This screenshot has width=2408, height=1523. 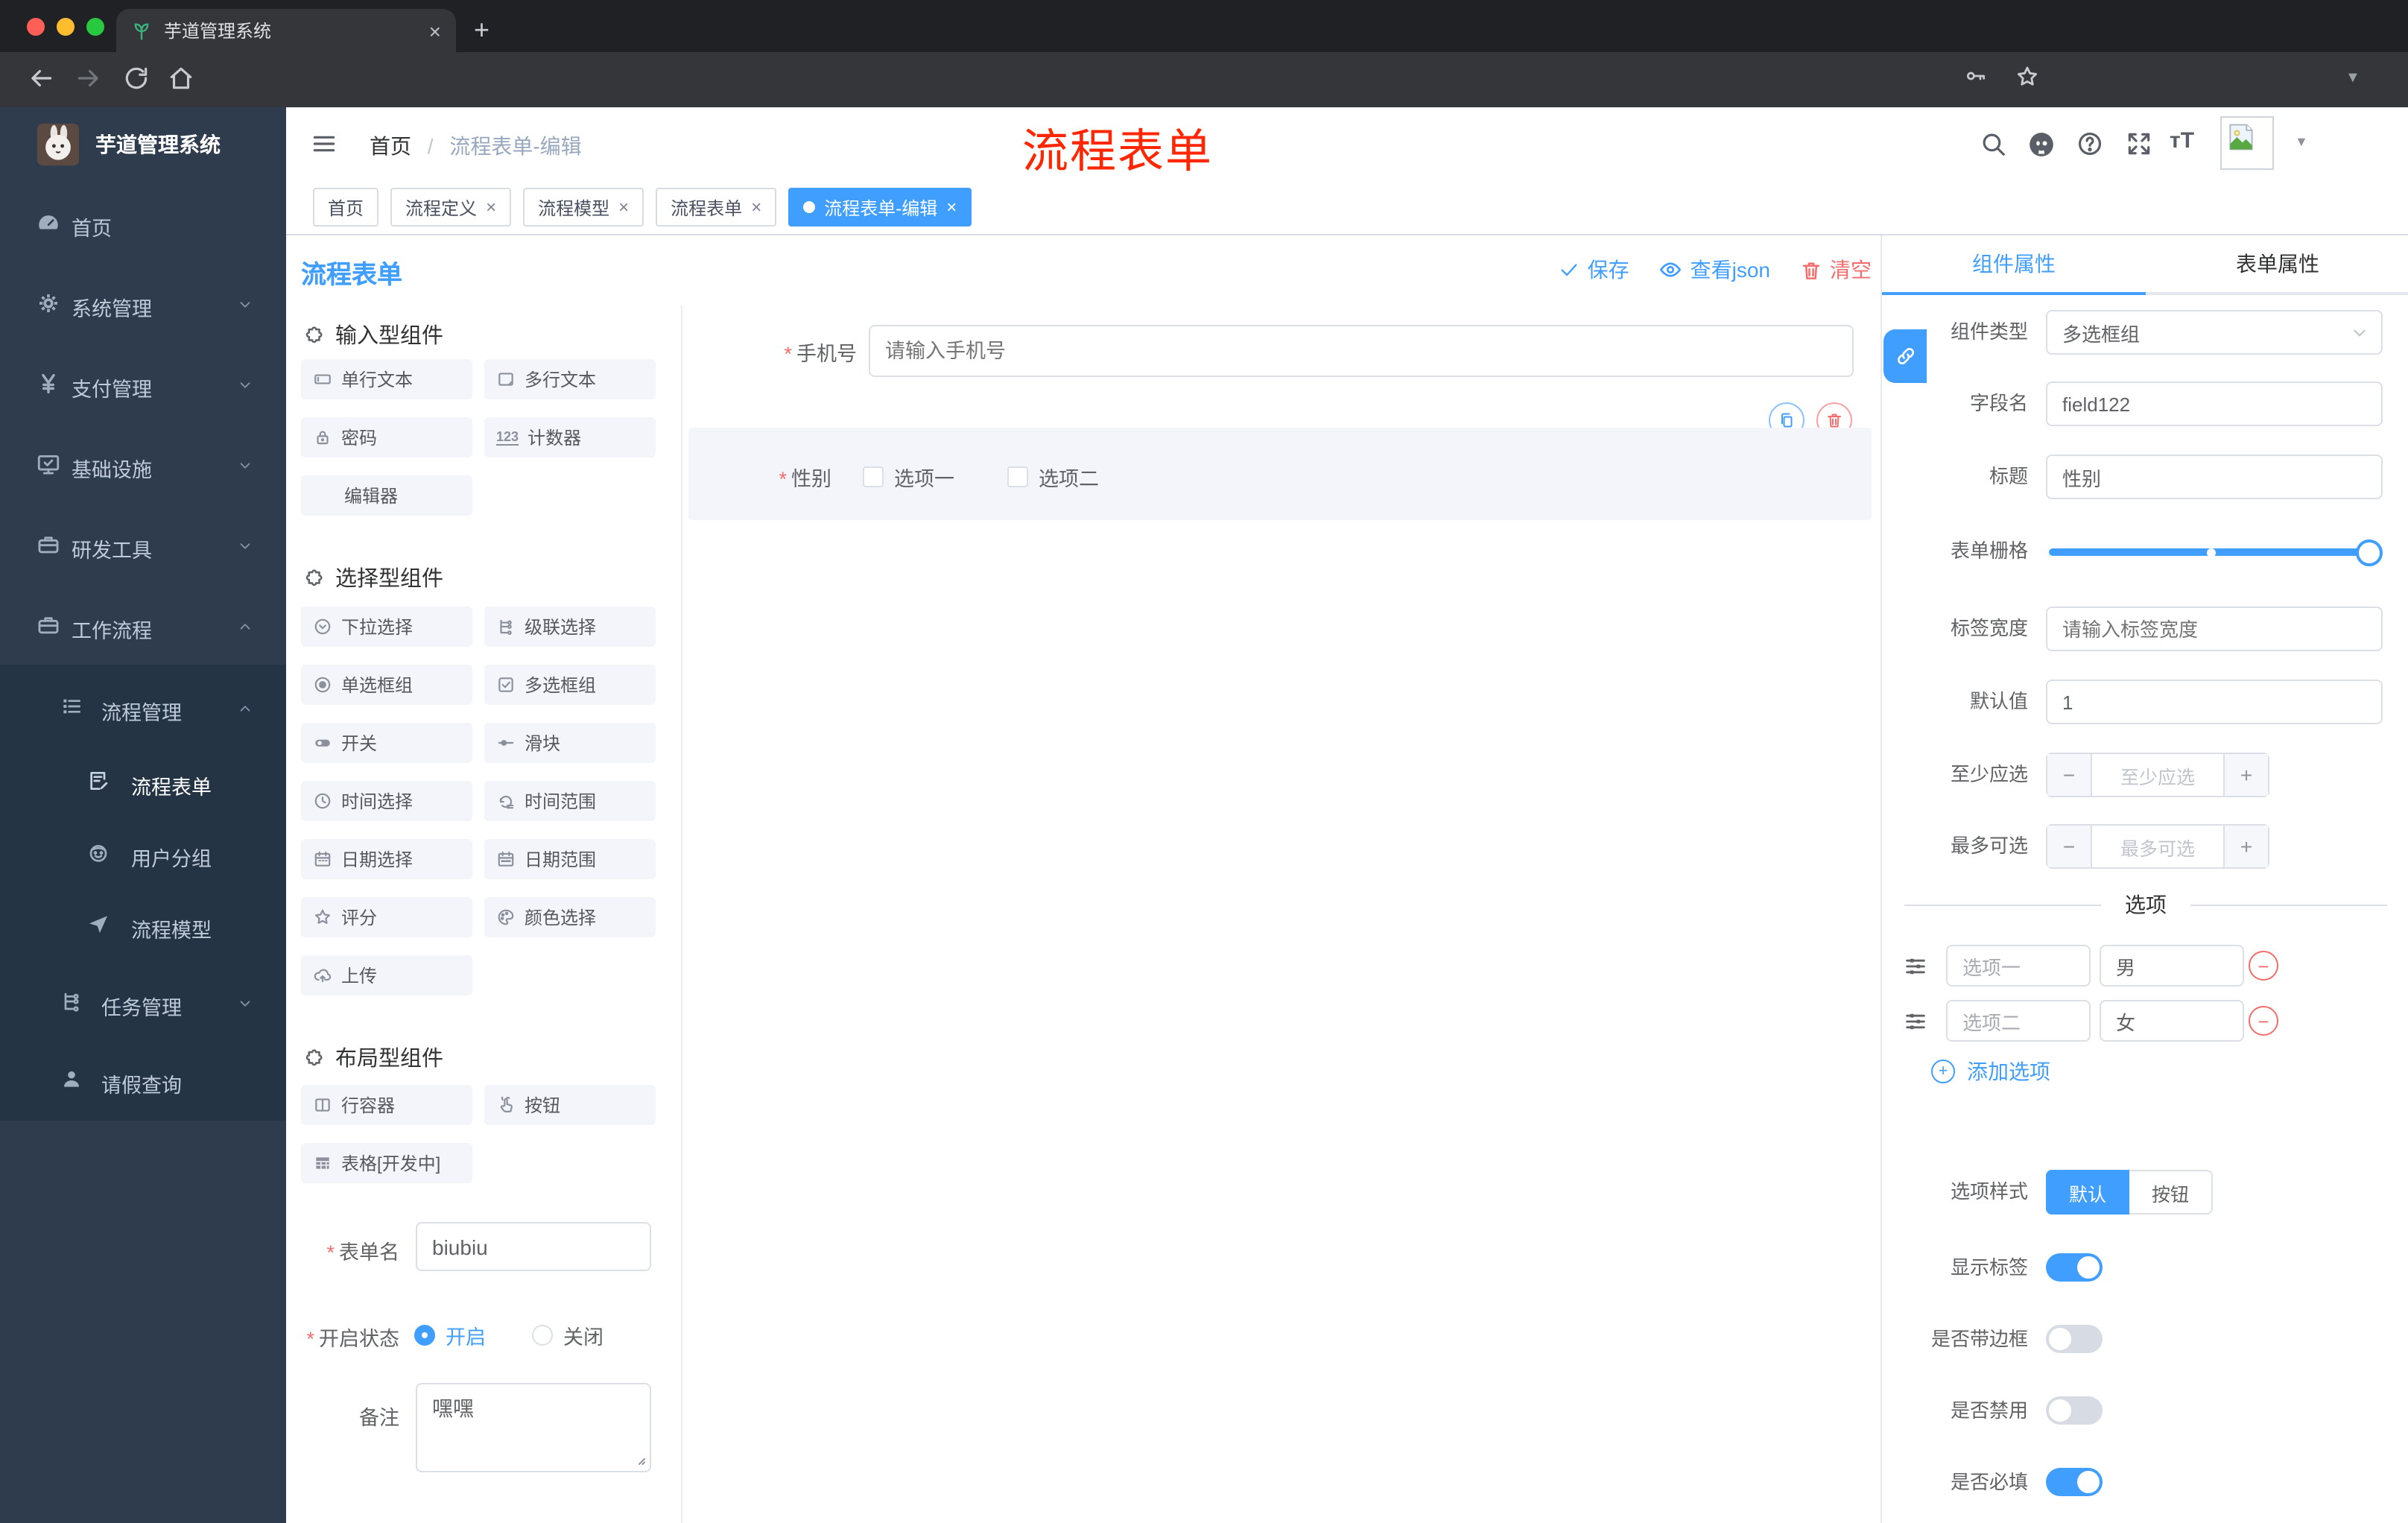 What do you see at coordinates (95, 27) in the screenshot?
I see `macos-zoom-button` at bounding box center [95, 27].